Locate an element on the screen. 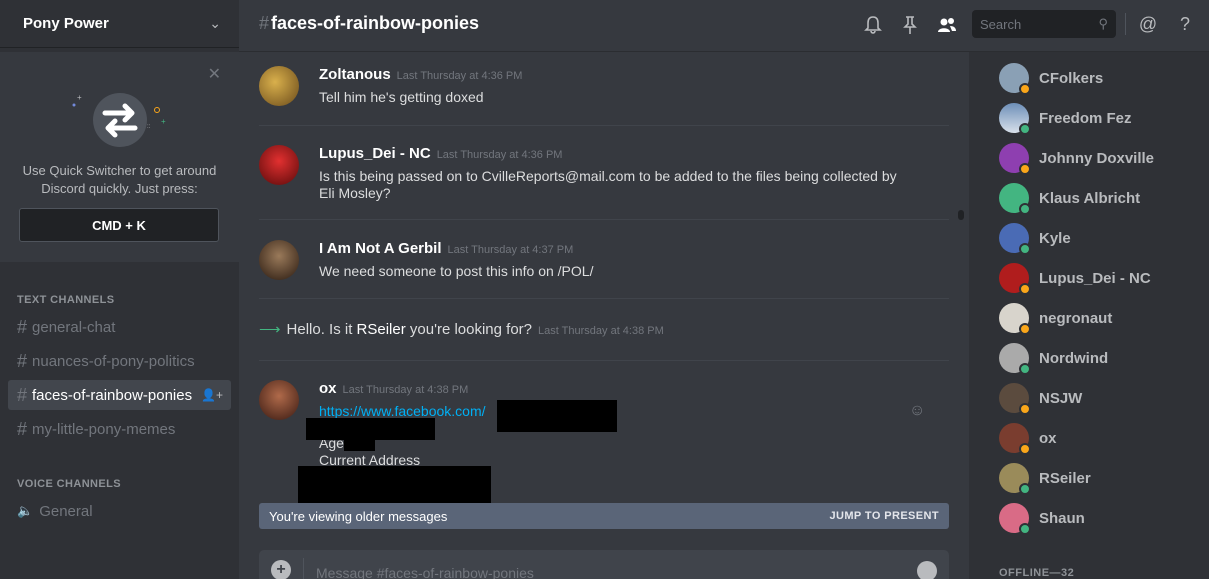 Image resolution: width=1209 pixels, height=579 pixels. server-name: Pony Power is located at coordinates (66, 23).